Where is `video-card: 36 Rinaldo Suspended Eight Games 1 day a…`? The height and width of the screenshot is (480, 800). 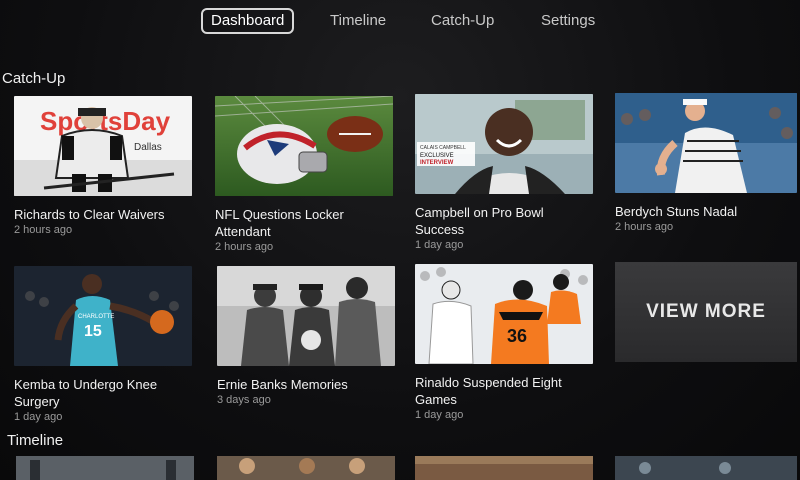 video-card: 36 Rinaldo Suspended Eight Games 1 day a… is located at coordinates (504, 342).